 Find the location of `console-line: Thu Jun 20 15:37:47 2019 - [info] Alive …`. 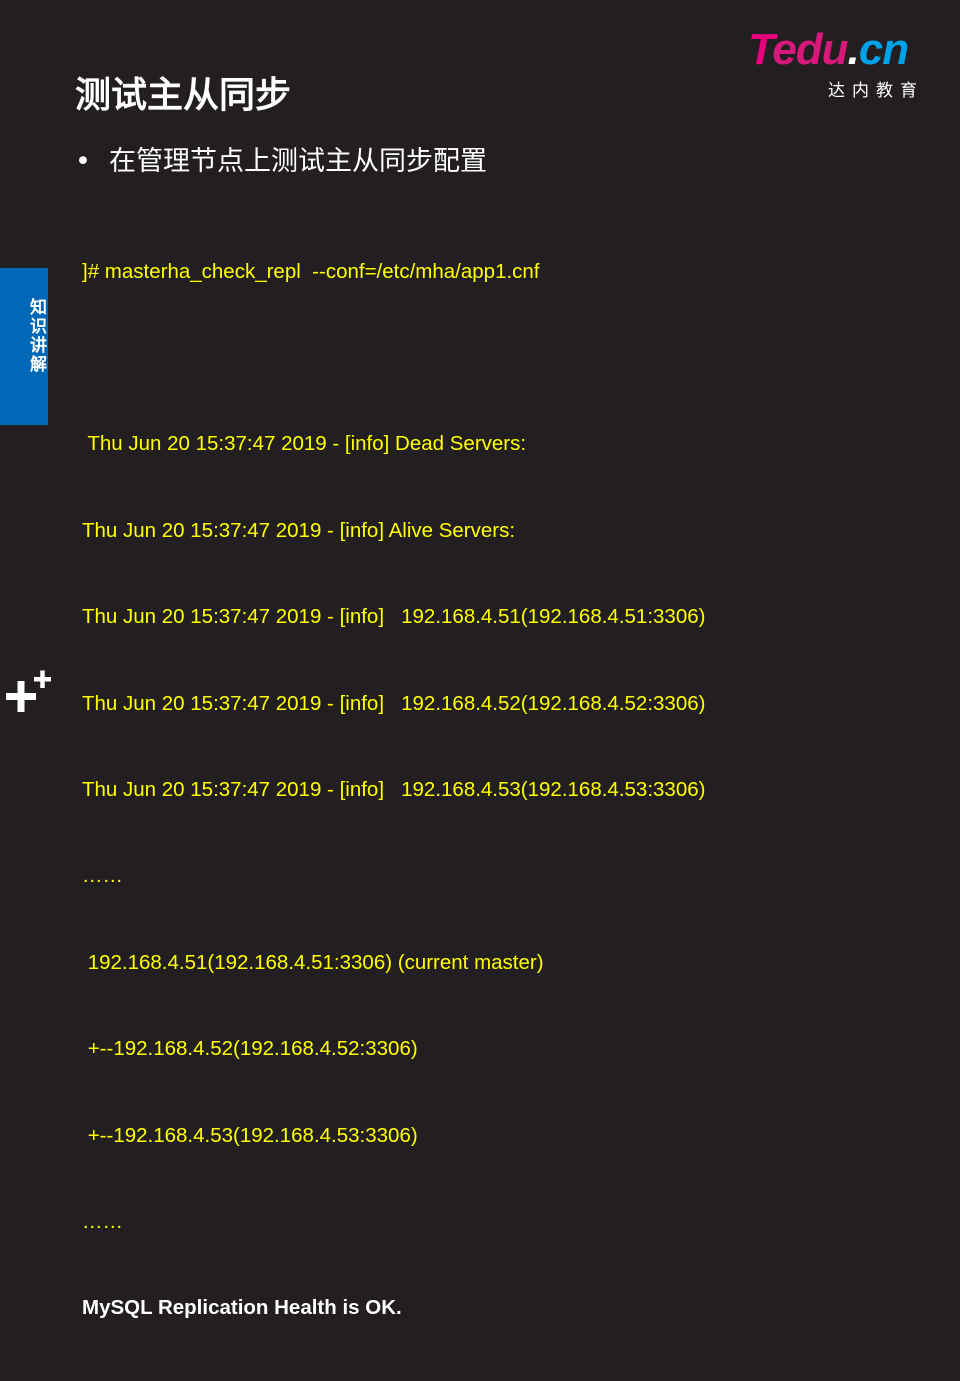

console-line: Thu Jun 20 15:37:47 2019 - [info] Alive … is located at coordinates (299, 530).